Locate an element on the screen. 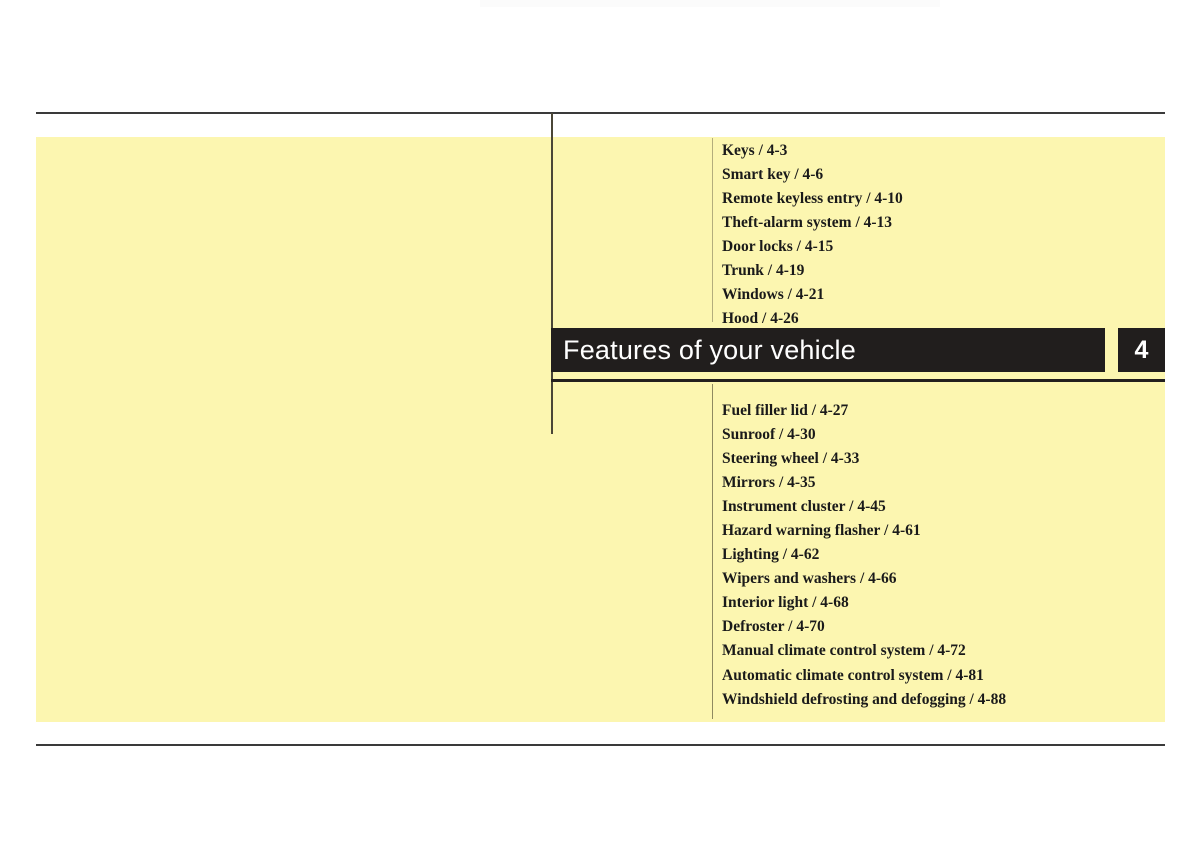 The height and width of the screenshot is (861, 1200). bottom-horizontal-rule is located at coordinates (600, 745).